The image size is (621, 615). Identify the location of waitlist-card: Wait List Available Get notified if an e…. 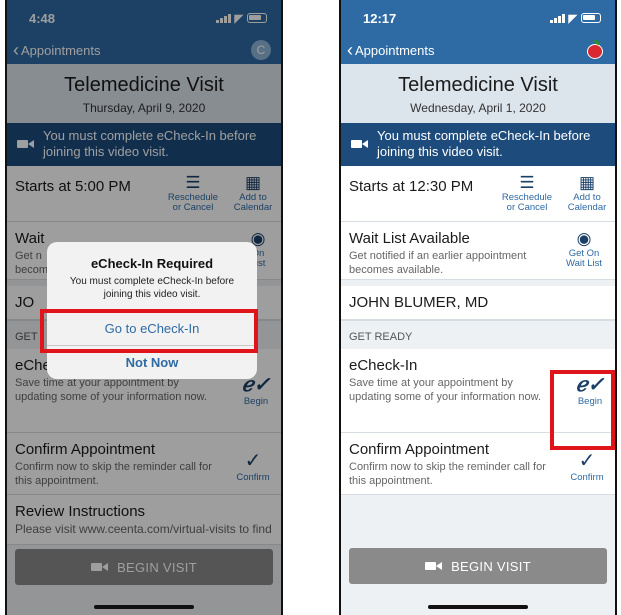
(478, 250).